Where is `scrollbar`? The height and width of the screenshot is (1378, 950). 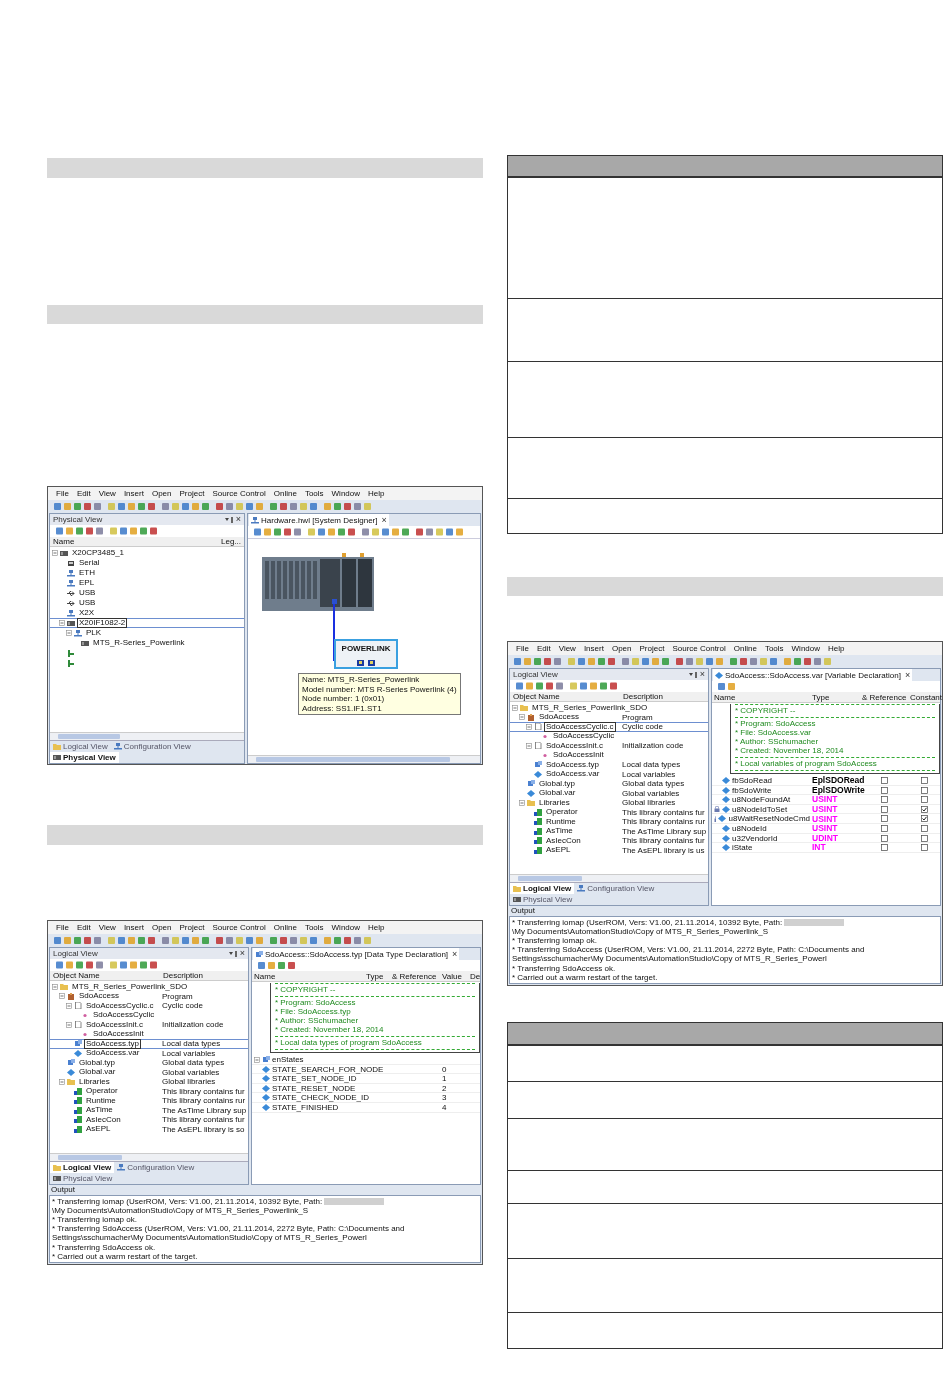 scrollbar is located at coordinates (364, 759).